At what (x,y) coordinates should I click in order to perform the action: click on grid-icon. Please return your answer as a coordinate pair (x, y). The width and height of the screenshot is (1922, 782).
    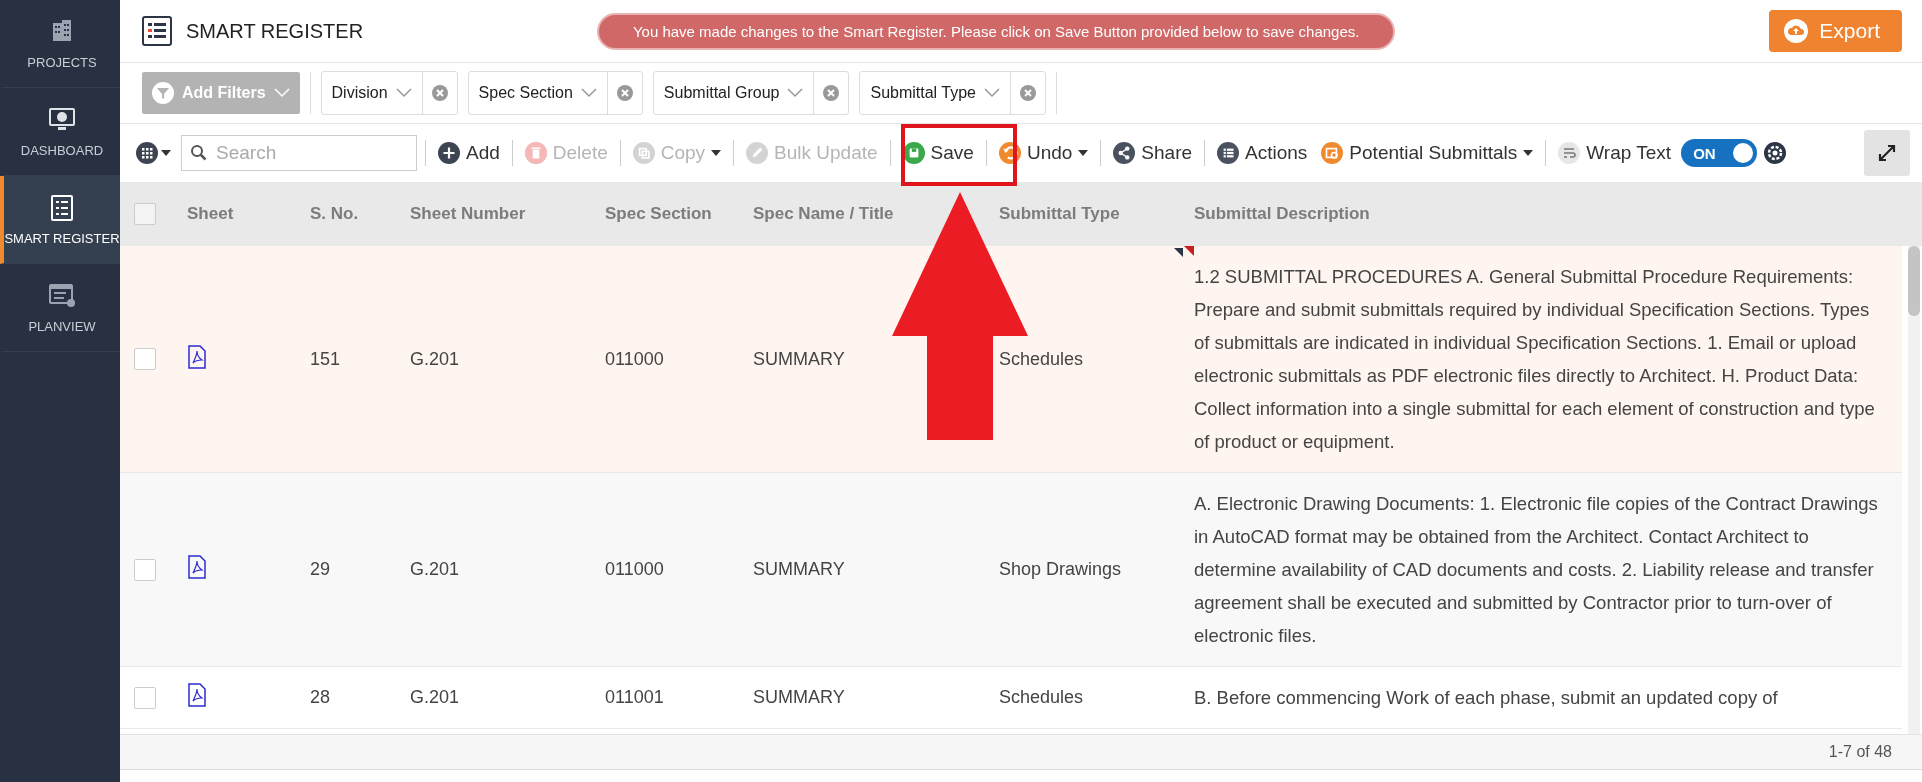
    Looking at the image, I should click on (147, 153).